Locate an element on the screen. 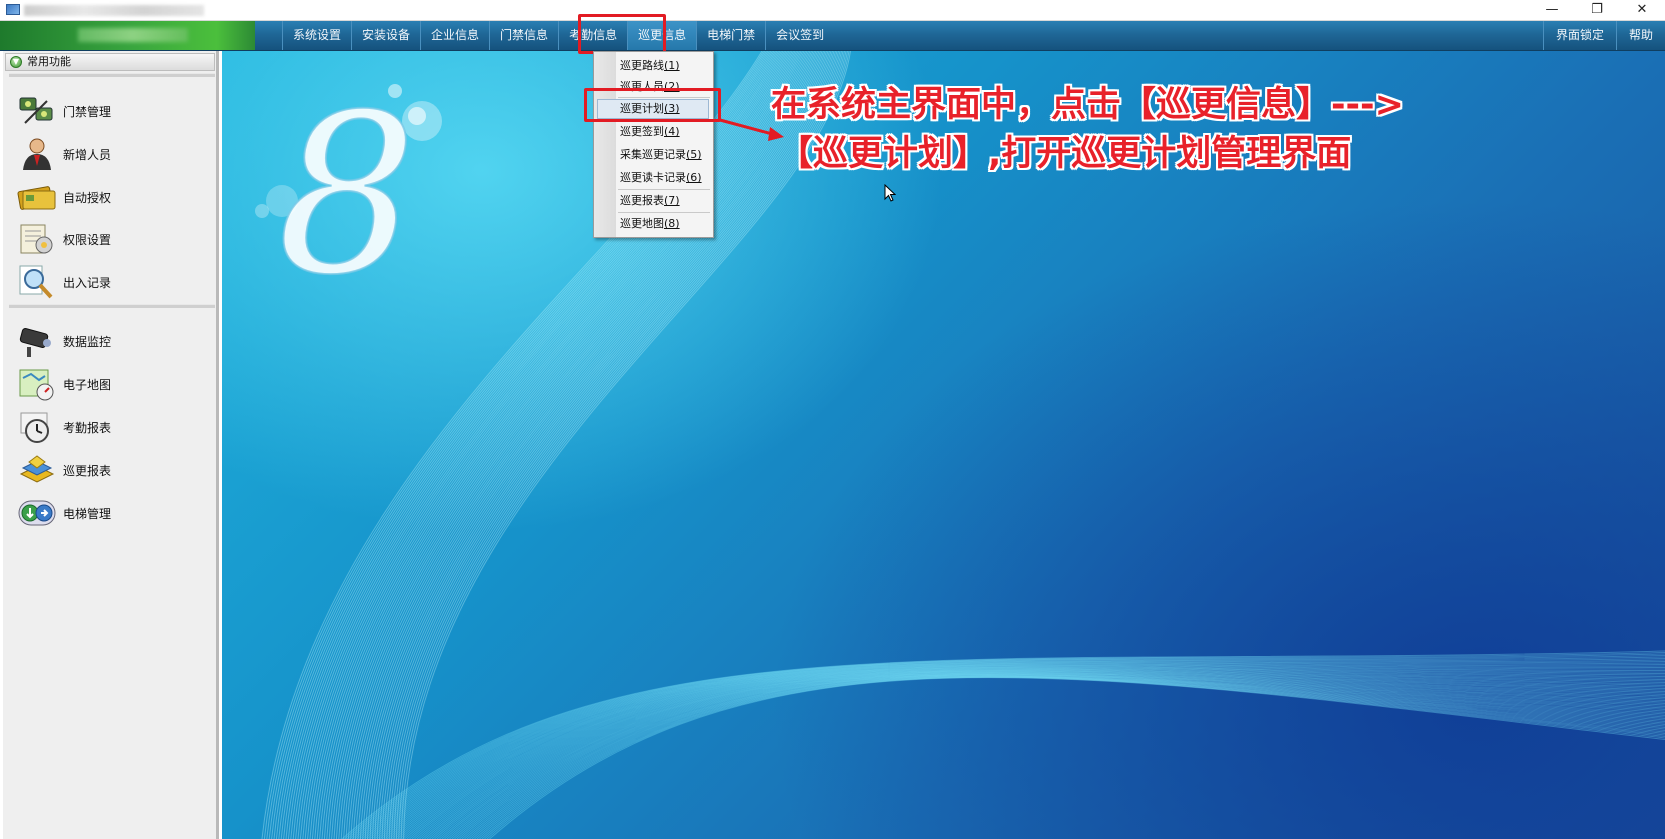 Image resolution: width=1665 pixels, height=839 pixels. sidebar-item-label: 出入记录 is located at coordinates (87, 282).